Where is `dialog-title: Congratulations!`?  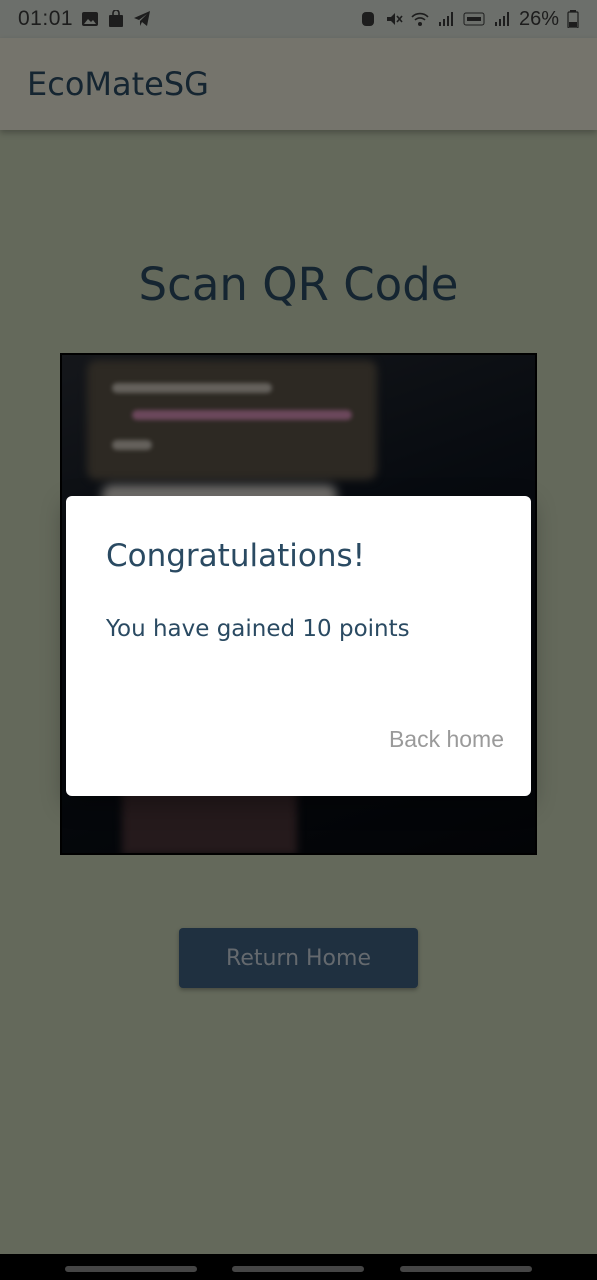 dialog-title: Congratulations! is located at coordinates (236, 556).